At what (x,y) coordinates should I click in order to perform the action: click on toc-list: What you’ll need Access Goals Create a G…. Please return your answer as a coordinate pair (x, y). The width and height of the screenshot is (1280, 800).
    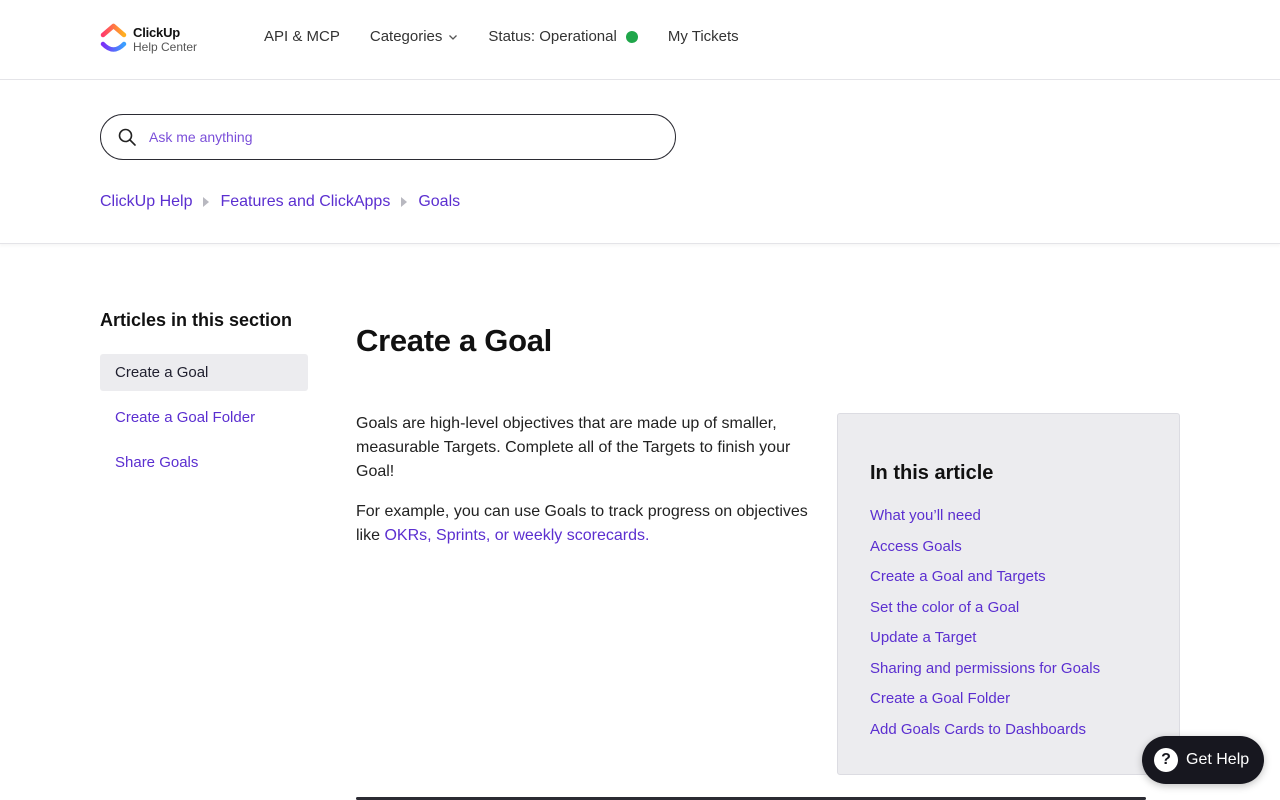
    Looking at the image, I should click on (1008, 623).